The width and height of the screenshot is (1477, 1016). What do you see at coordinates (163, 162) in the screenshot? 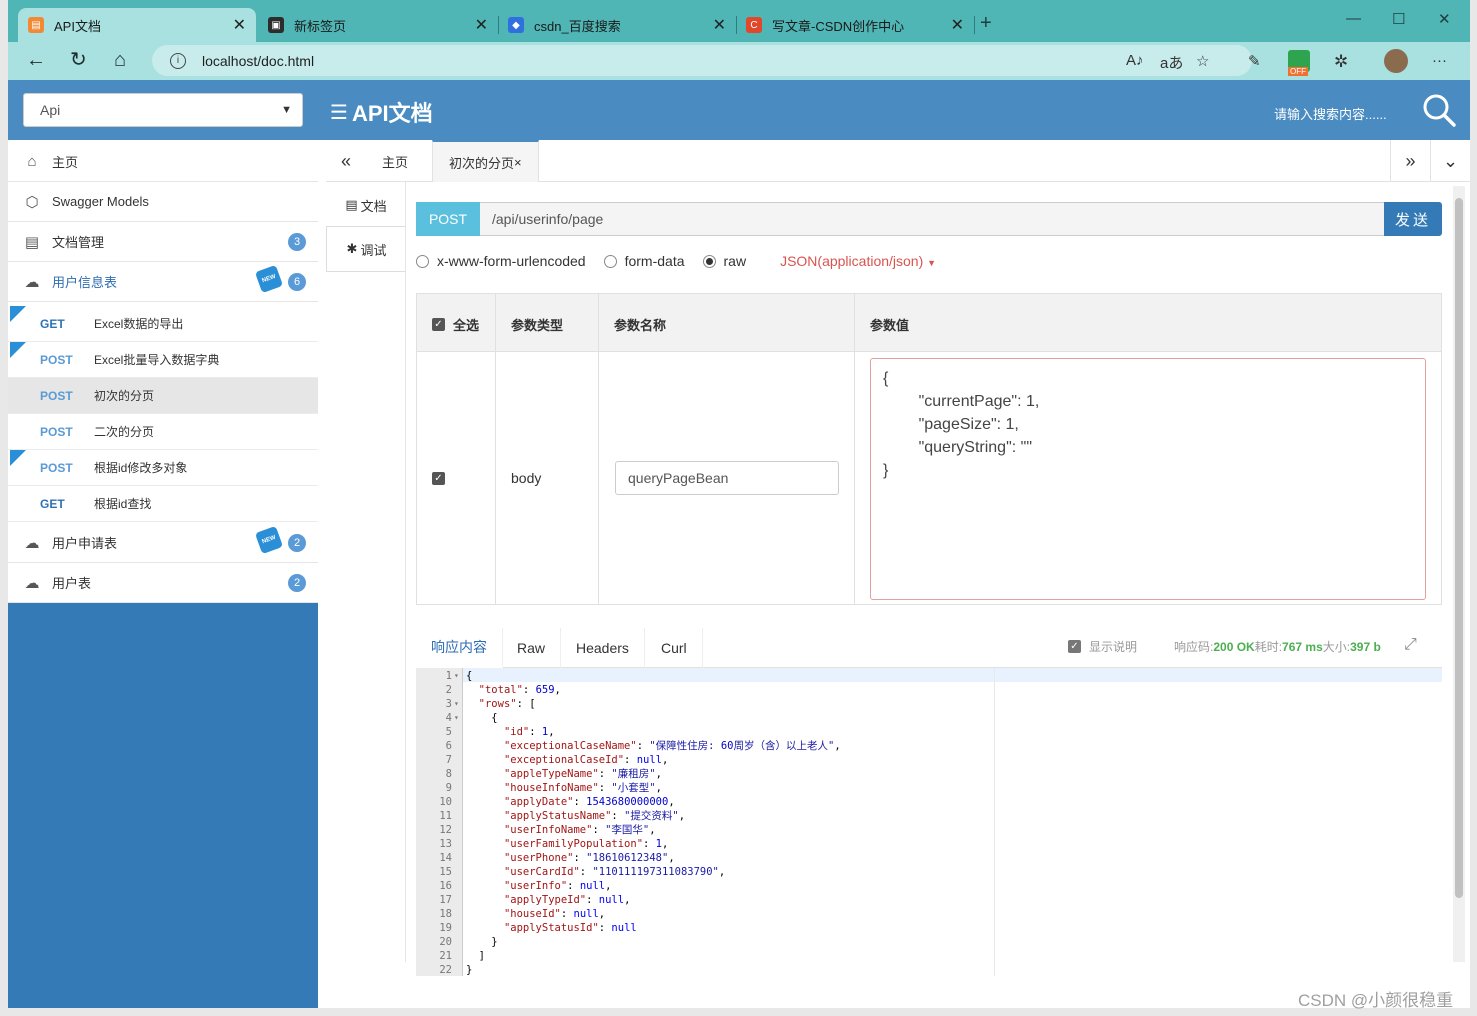
I see `sidebar-item-home: ⌂ 主页` at bounding box center [163, 162].